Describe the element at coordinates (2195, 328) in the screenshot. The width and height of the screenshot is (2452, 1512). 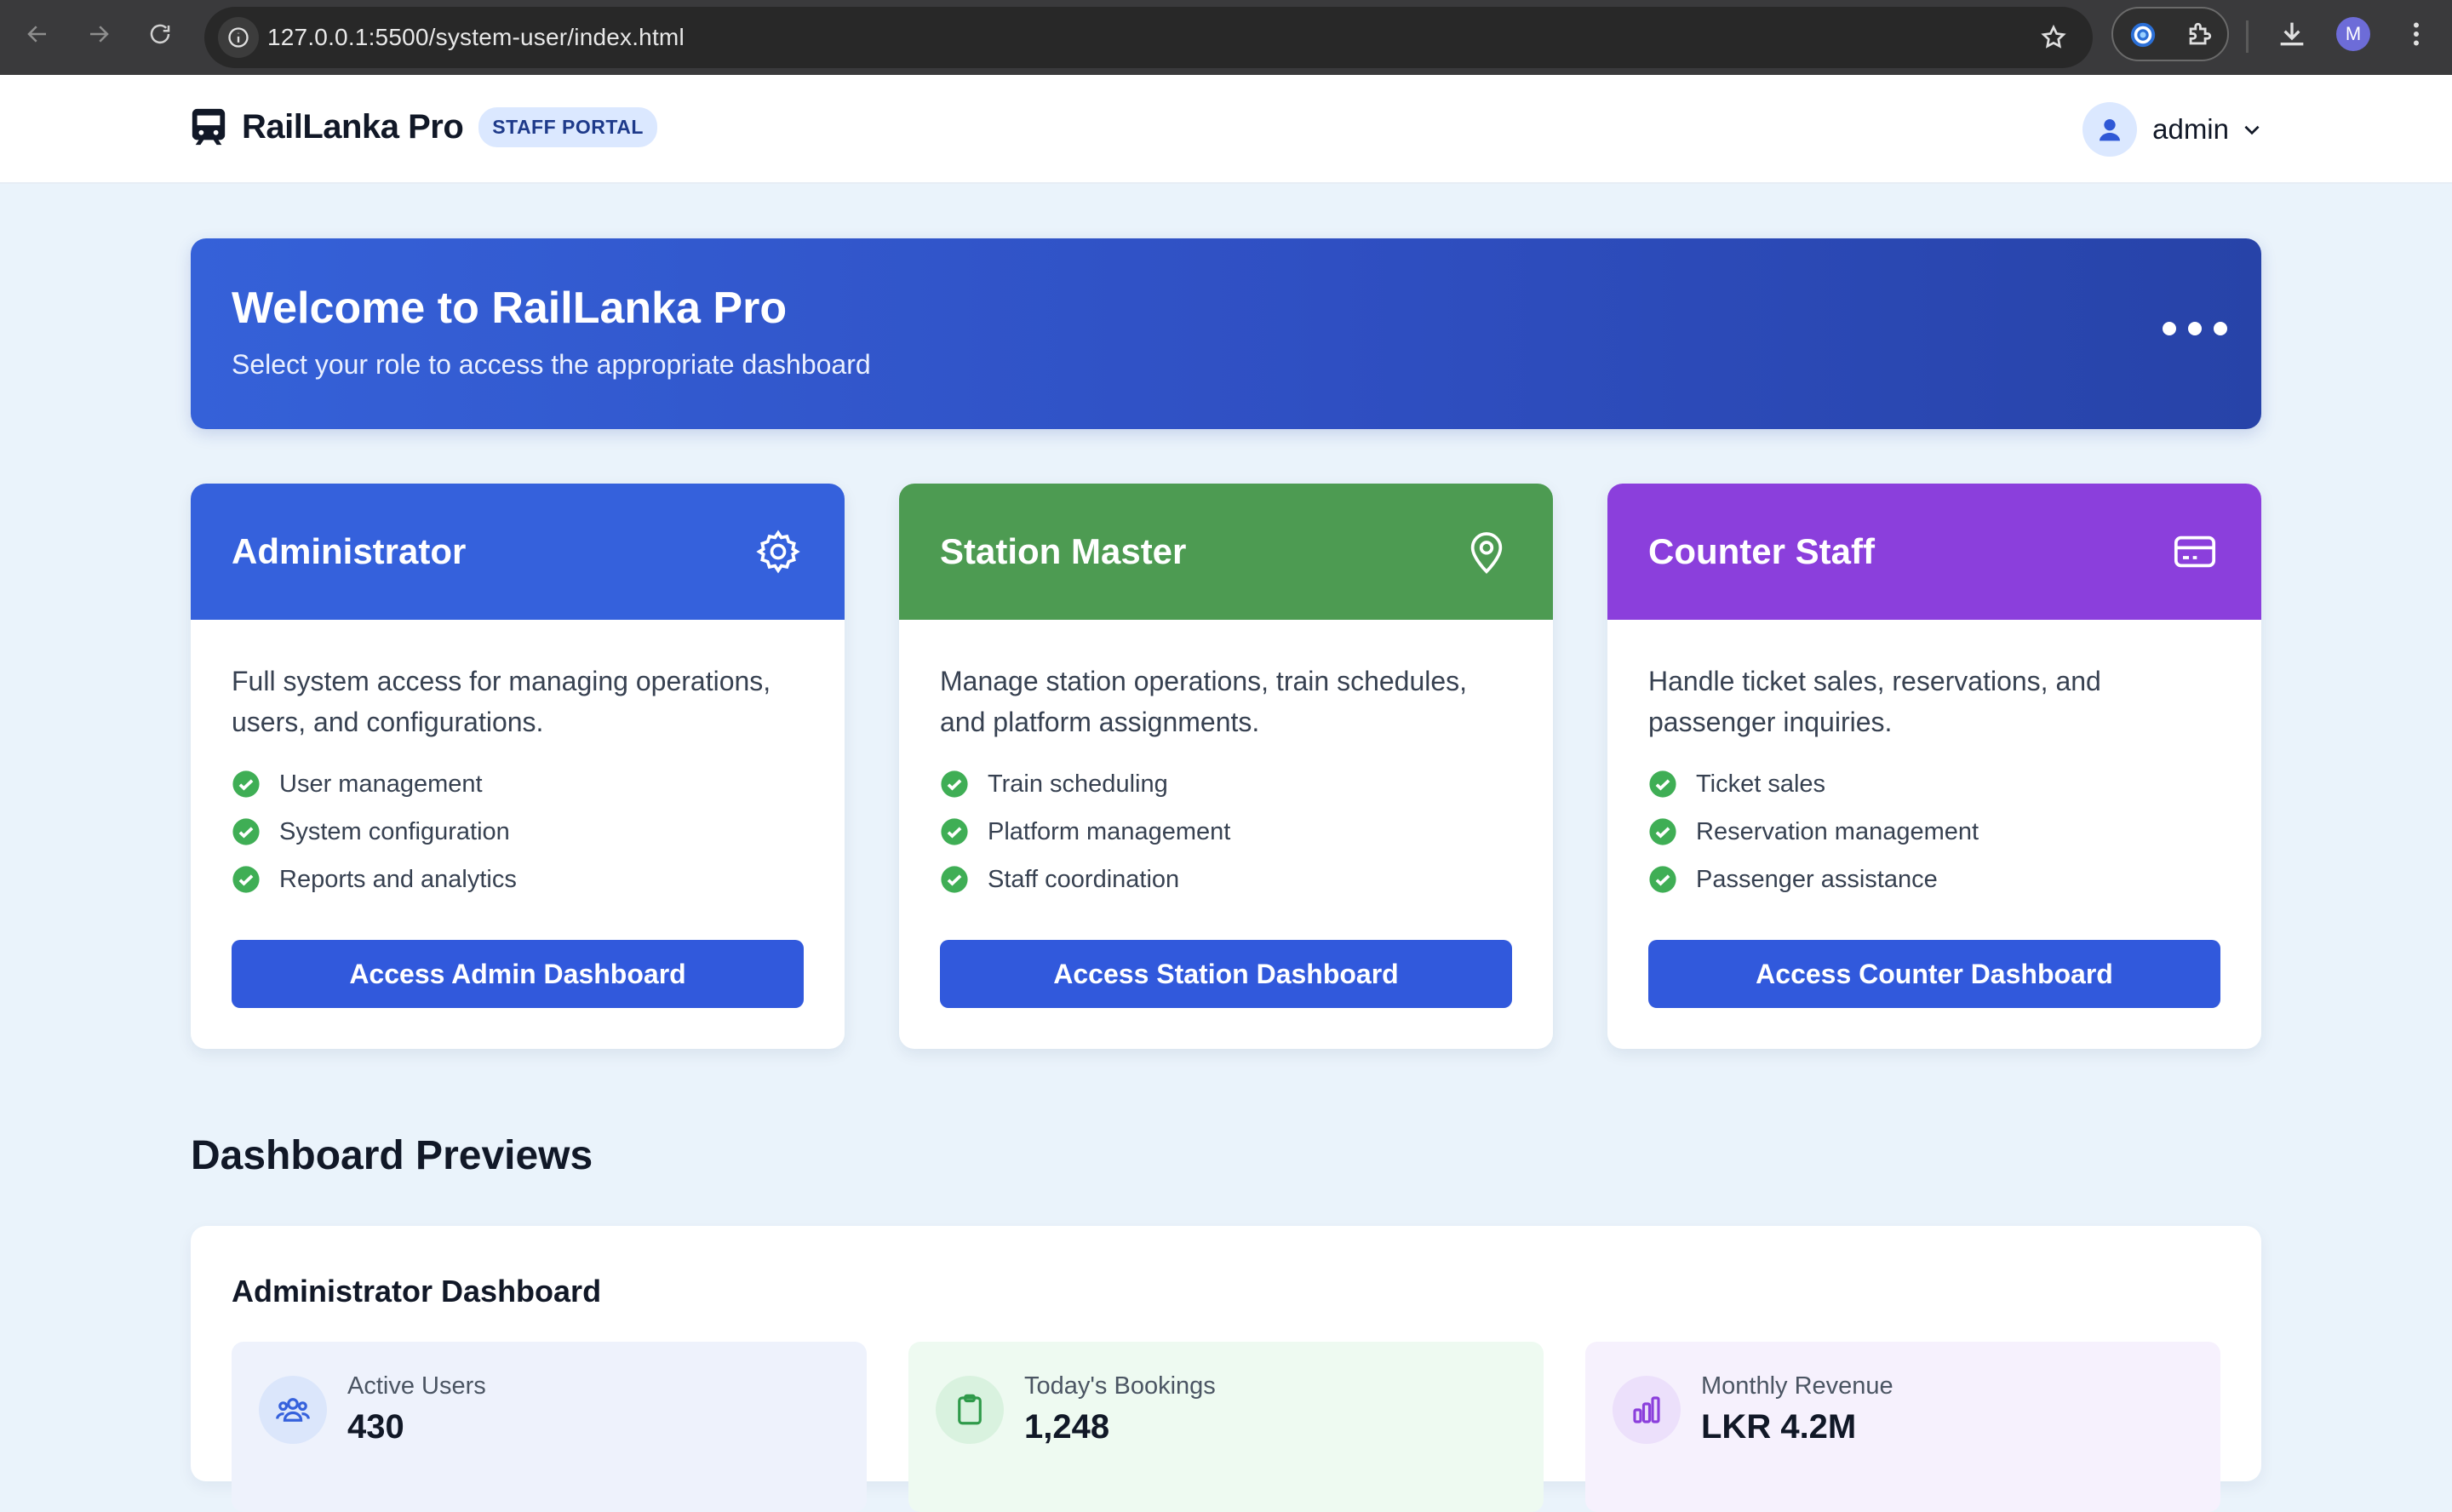
I see `more-horizontal-icon` at that location.